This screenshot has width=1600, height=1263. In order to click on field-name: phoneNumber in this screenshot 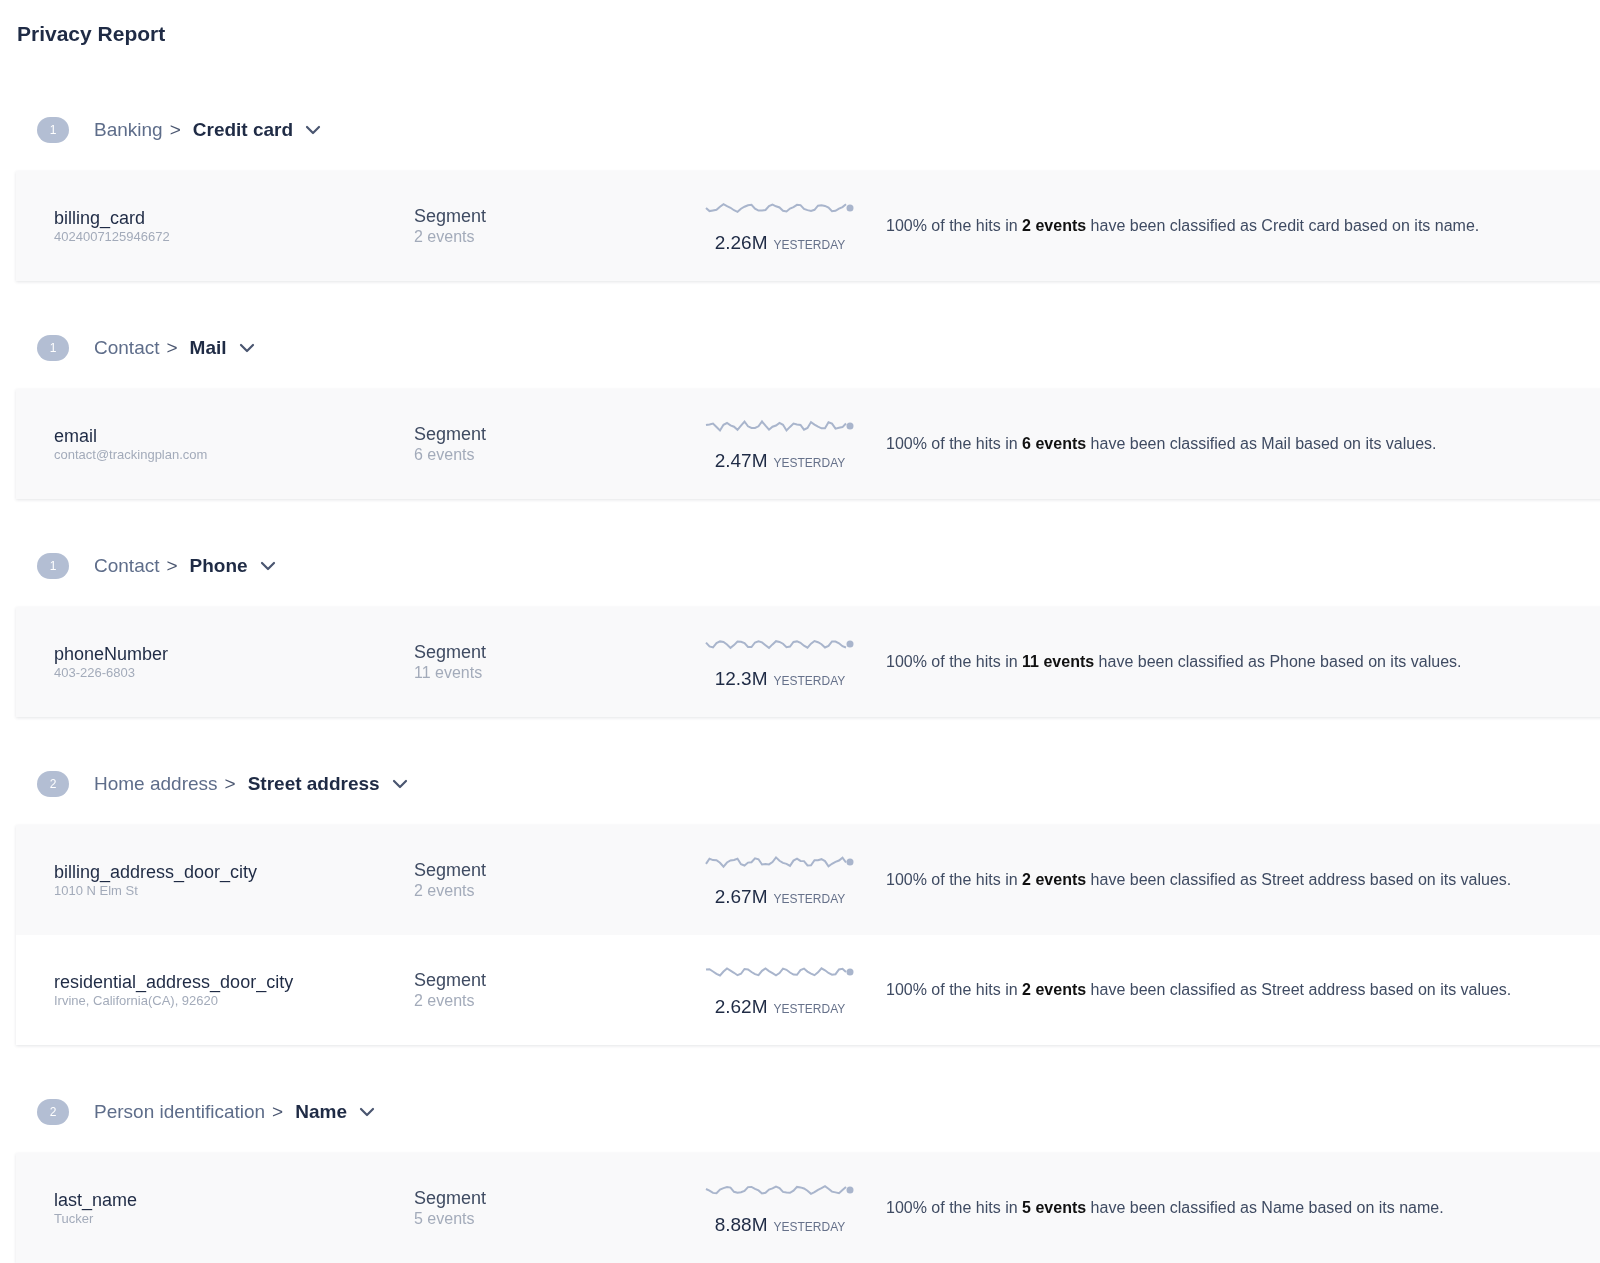, I will do `click(111, 654)`.